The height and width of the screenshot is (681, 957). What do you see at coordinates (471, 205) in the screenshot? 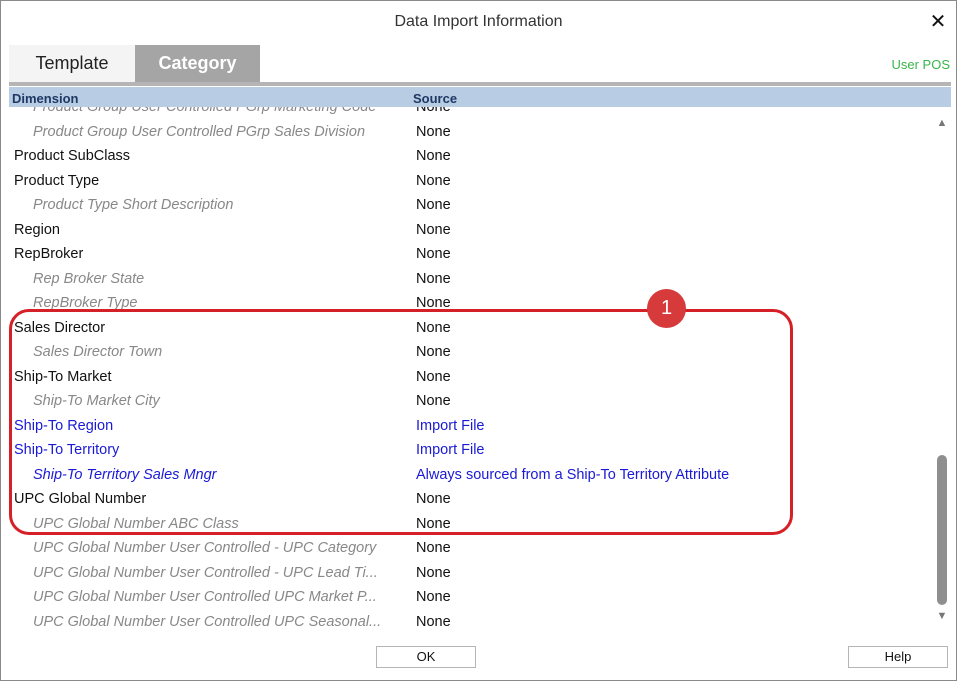
I see `table-row: Product Type Short Description None` at bounding box center [471, 205].